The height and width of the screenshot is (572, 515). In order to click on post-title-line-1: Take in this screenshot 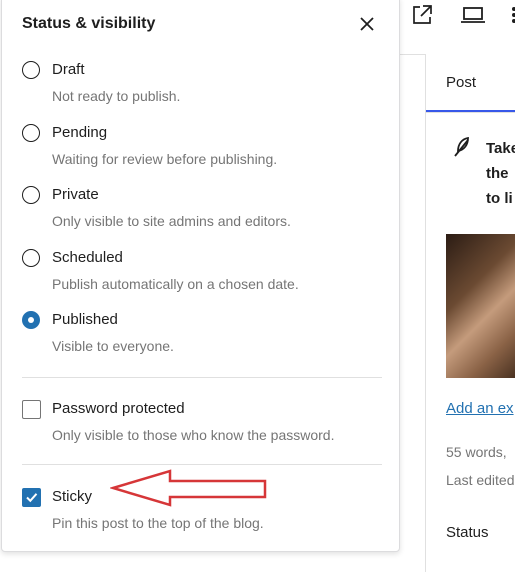, I will do `click(500, 148)`.